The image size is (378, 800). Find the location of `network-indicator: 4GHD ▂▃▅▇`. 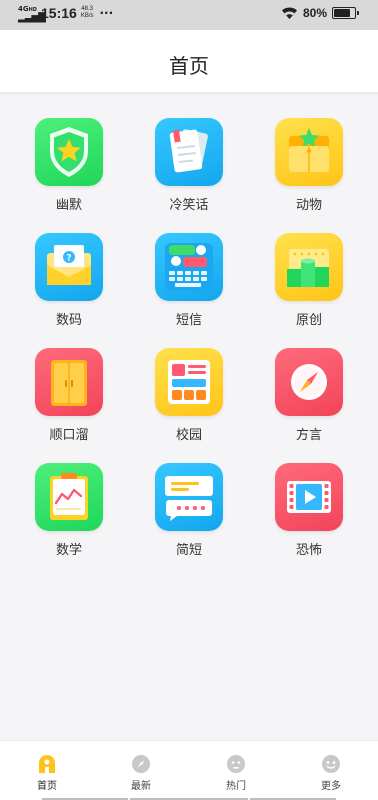

network-indicator: 4GHD ▂▃▅▇ is located at coordinates (32, 14).